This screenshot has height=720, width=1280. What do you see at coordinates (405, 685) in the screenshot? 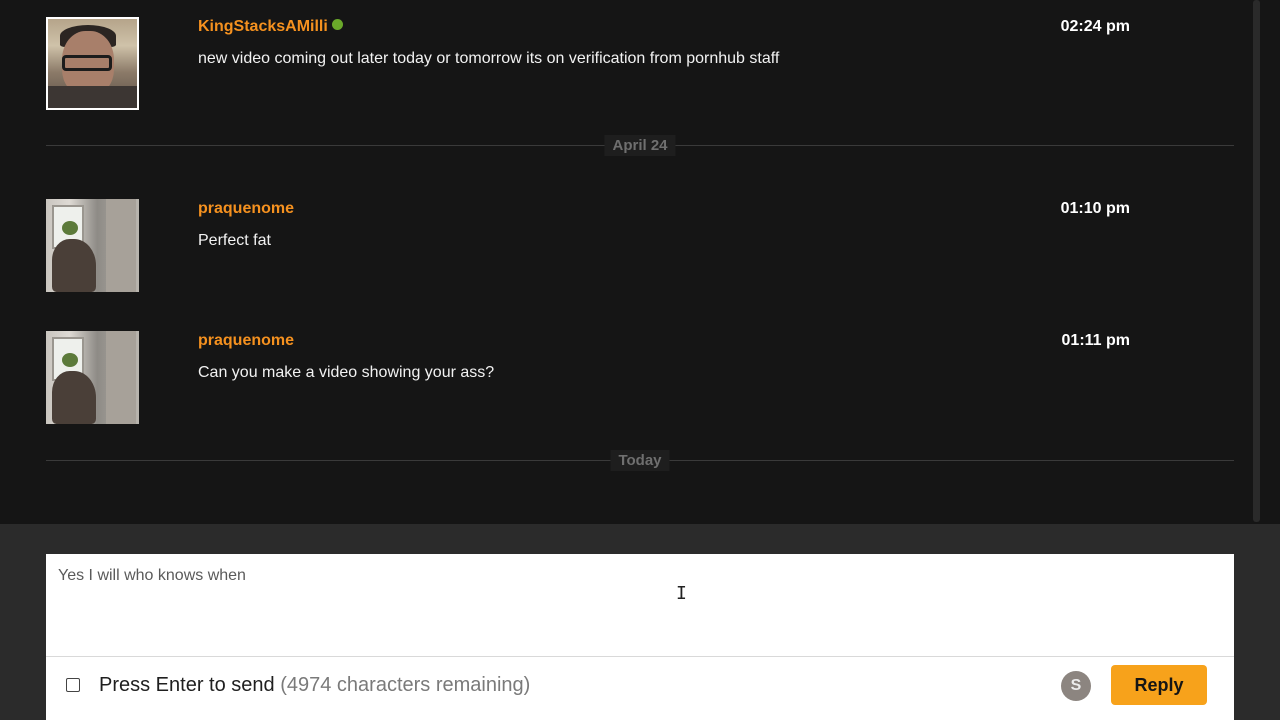
I see `characters-remaining: (4974 characters remaining)` at bounding box center [405, 685].